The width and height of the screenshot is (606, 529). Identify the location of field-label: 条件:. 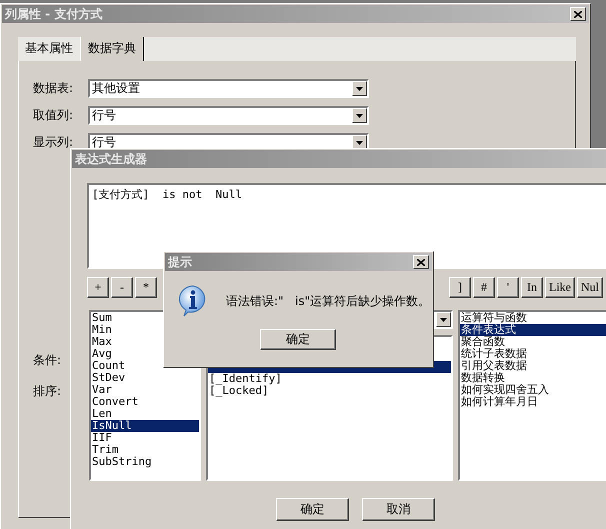
(47, 360).